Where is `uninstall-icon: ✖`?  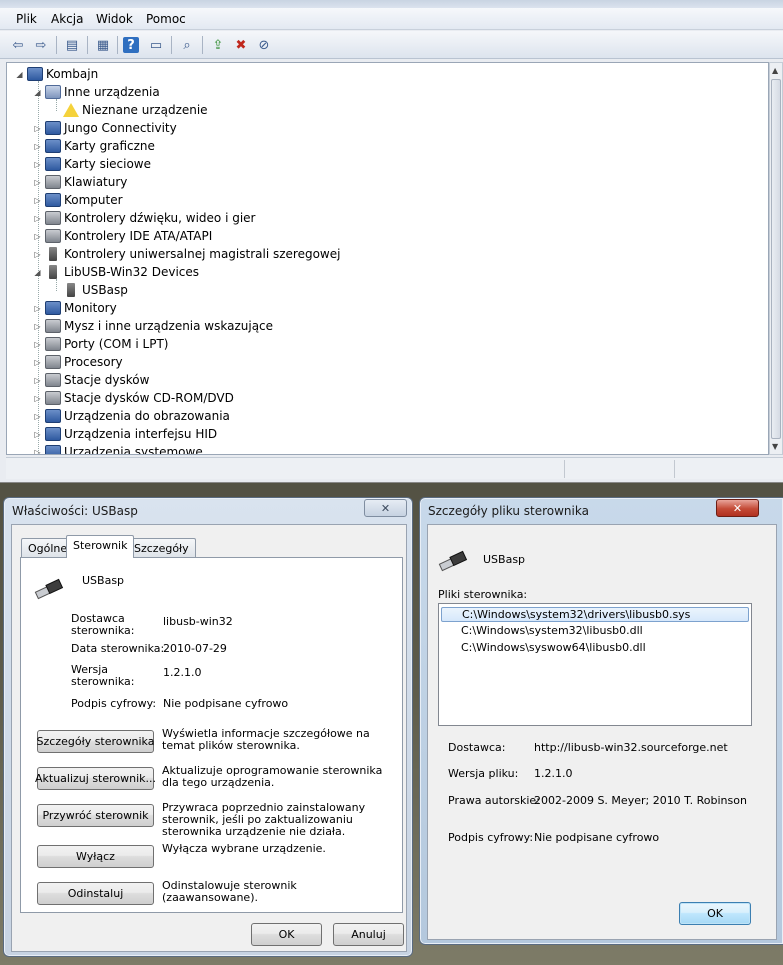 uninstall-icon: ✖ is located at coordinates (241, 45).